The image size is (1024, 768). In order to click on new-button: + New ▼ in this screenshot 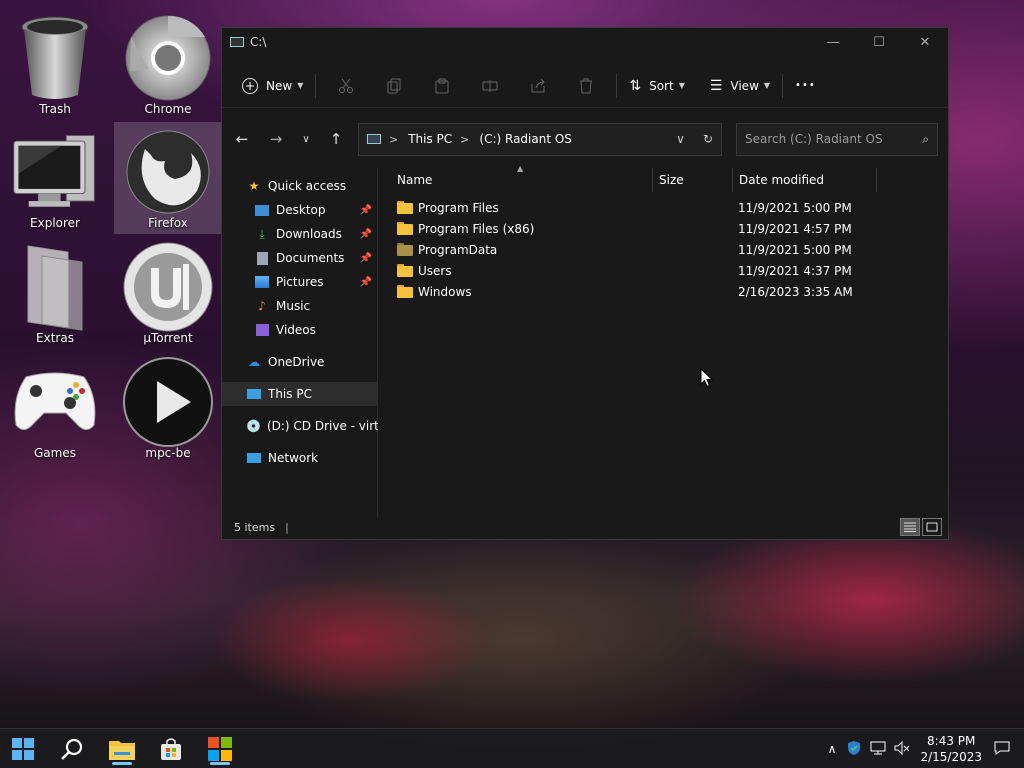, I will do `click(272, 86)`.